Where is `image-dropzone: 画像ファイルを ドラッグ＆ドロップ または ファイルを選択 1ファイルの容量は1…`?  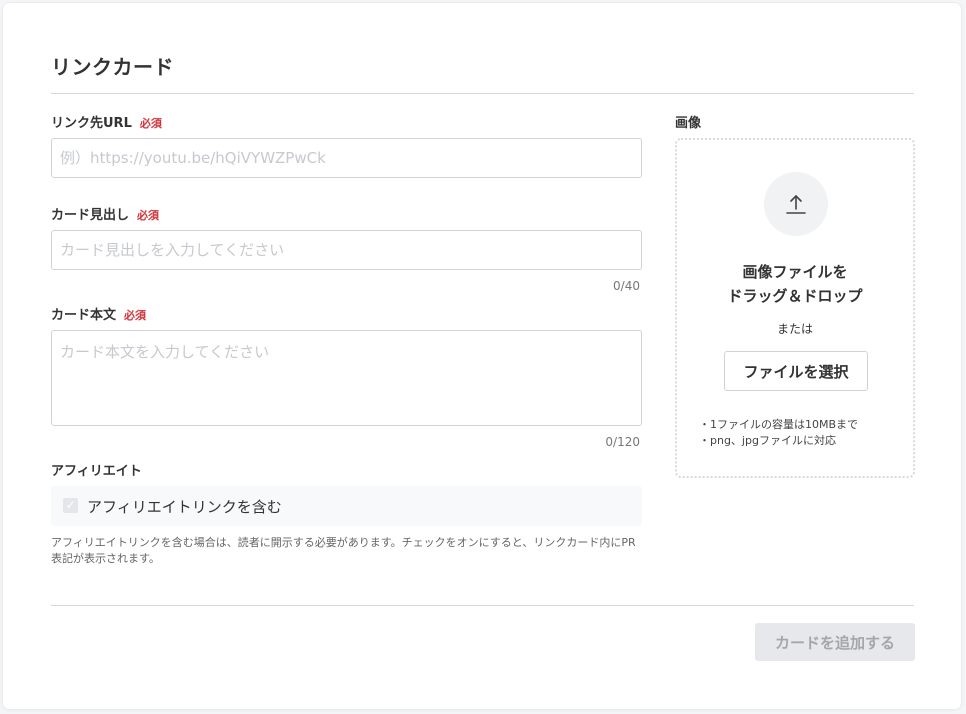 image-dropzone: 画像ファイルを ドラッグ＆ドロップ または ファイルを選択 1ファイルの容量は1… is located at coordinates (795, 308).